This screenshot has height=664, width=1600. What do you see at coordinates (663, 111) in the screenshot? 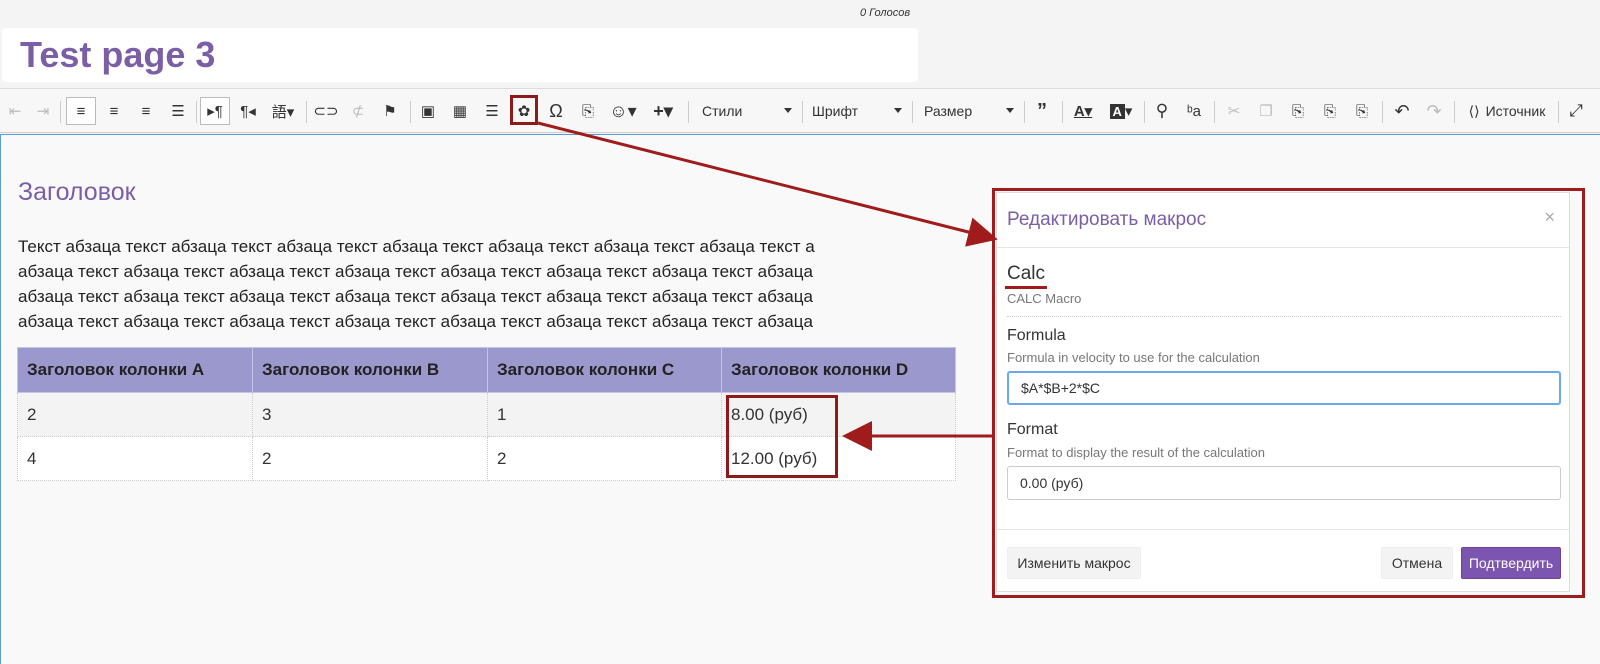
I see `insert-plus-icon: +▾` at bounding box center [663, 111].